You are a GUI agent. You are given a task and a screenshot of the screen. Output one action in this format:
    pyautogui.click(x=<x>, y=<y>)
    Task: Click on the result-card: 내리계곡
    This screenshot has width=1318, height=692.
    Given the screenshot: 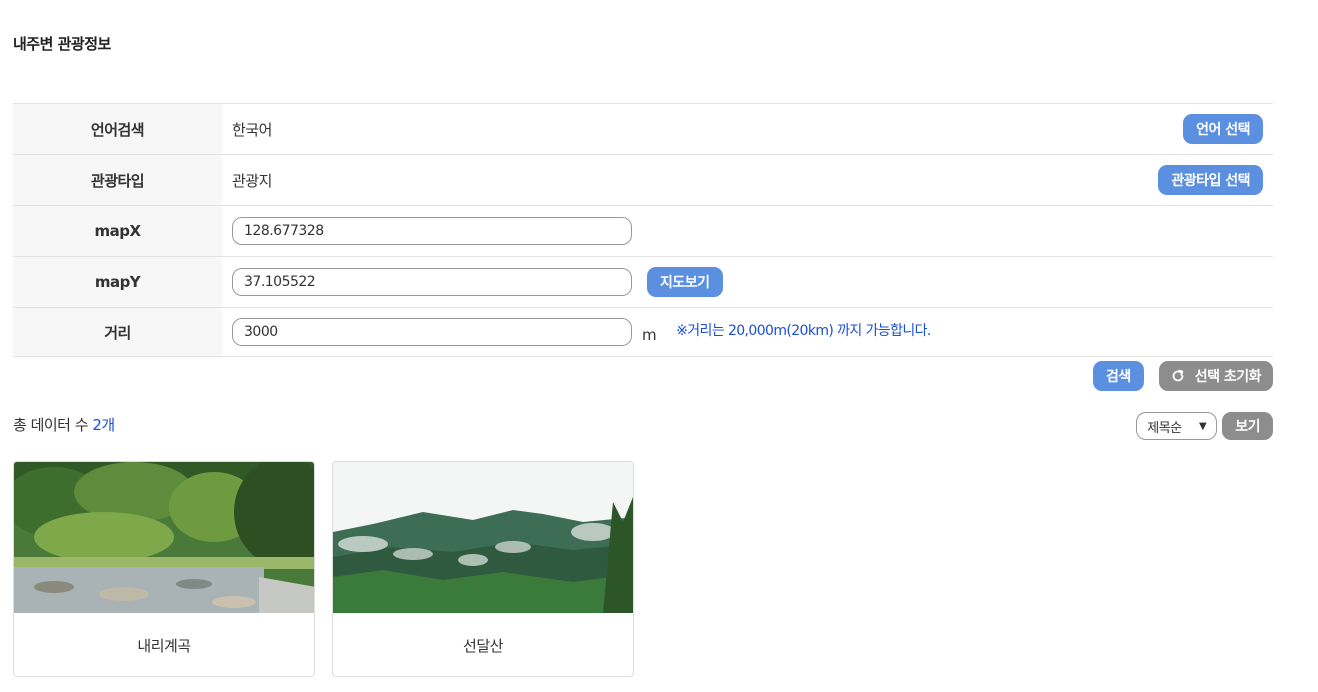 What is the action you would take?
    pyautogui.click(x=164, y=569)
    